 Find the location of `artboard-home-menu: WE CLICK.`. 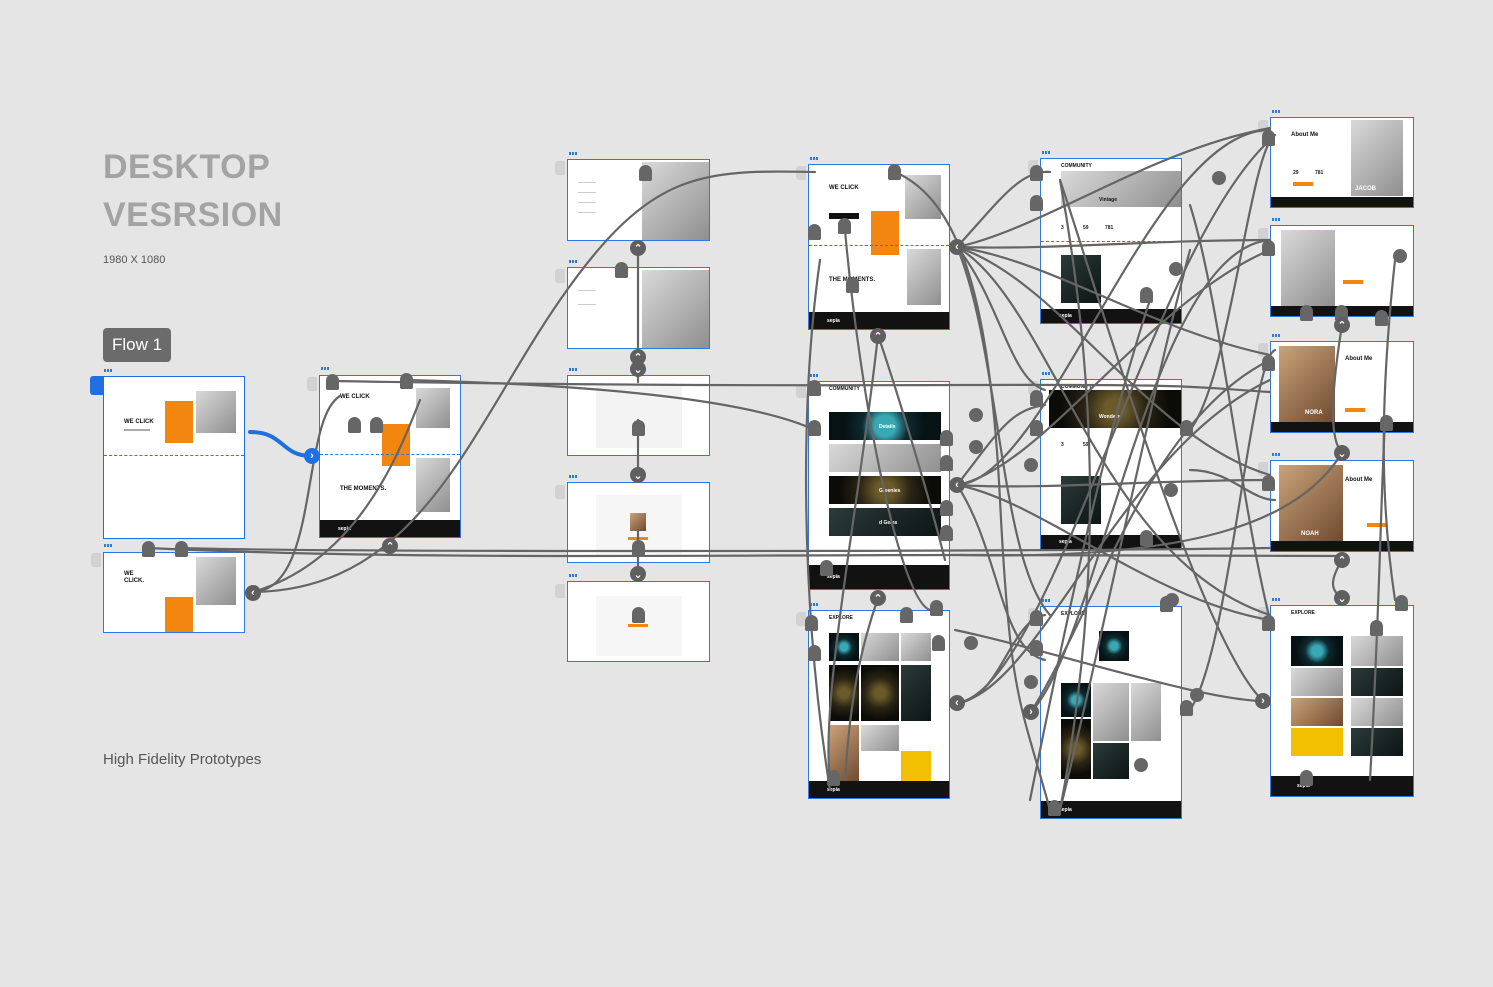

artboard-home-menu: WE CLICK. is located at coordinates (174, 592).